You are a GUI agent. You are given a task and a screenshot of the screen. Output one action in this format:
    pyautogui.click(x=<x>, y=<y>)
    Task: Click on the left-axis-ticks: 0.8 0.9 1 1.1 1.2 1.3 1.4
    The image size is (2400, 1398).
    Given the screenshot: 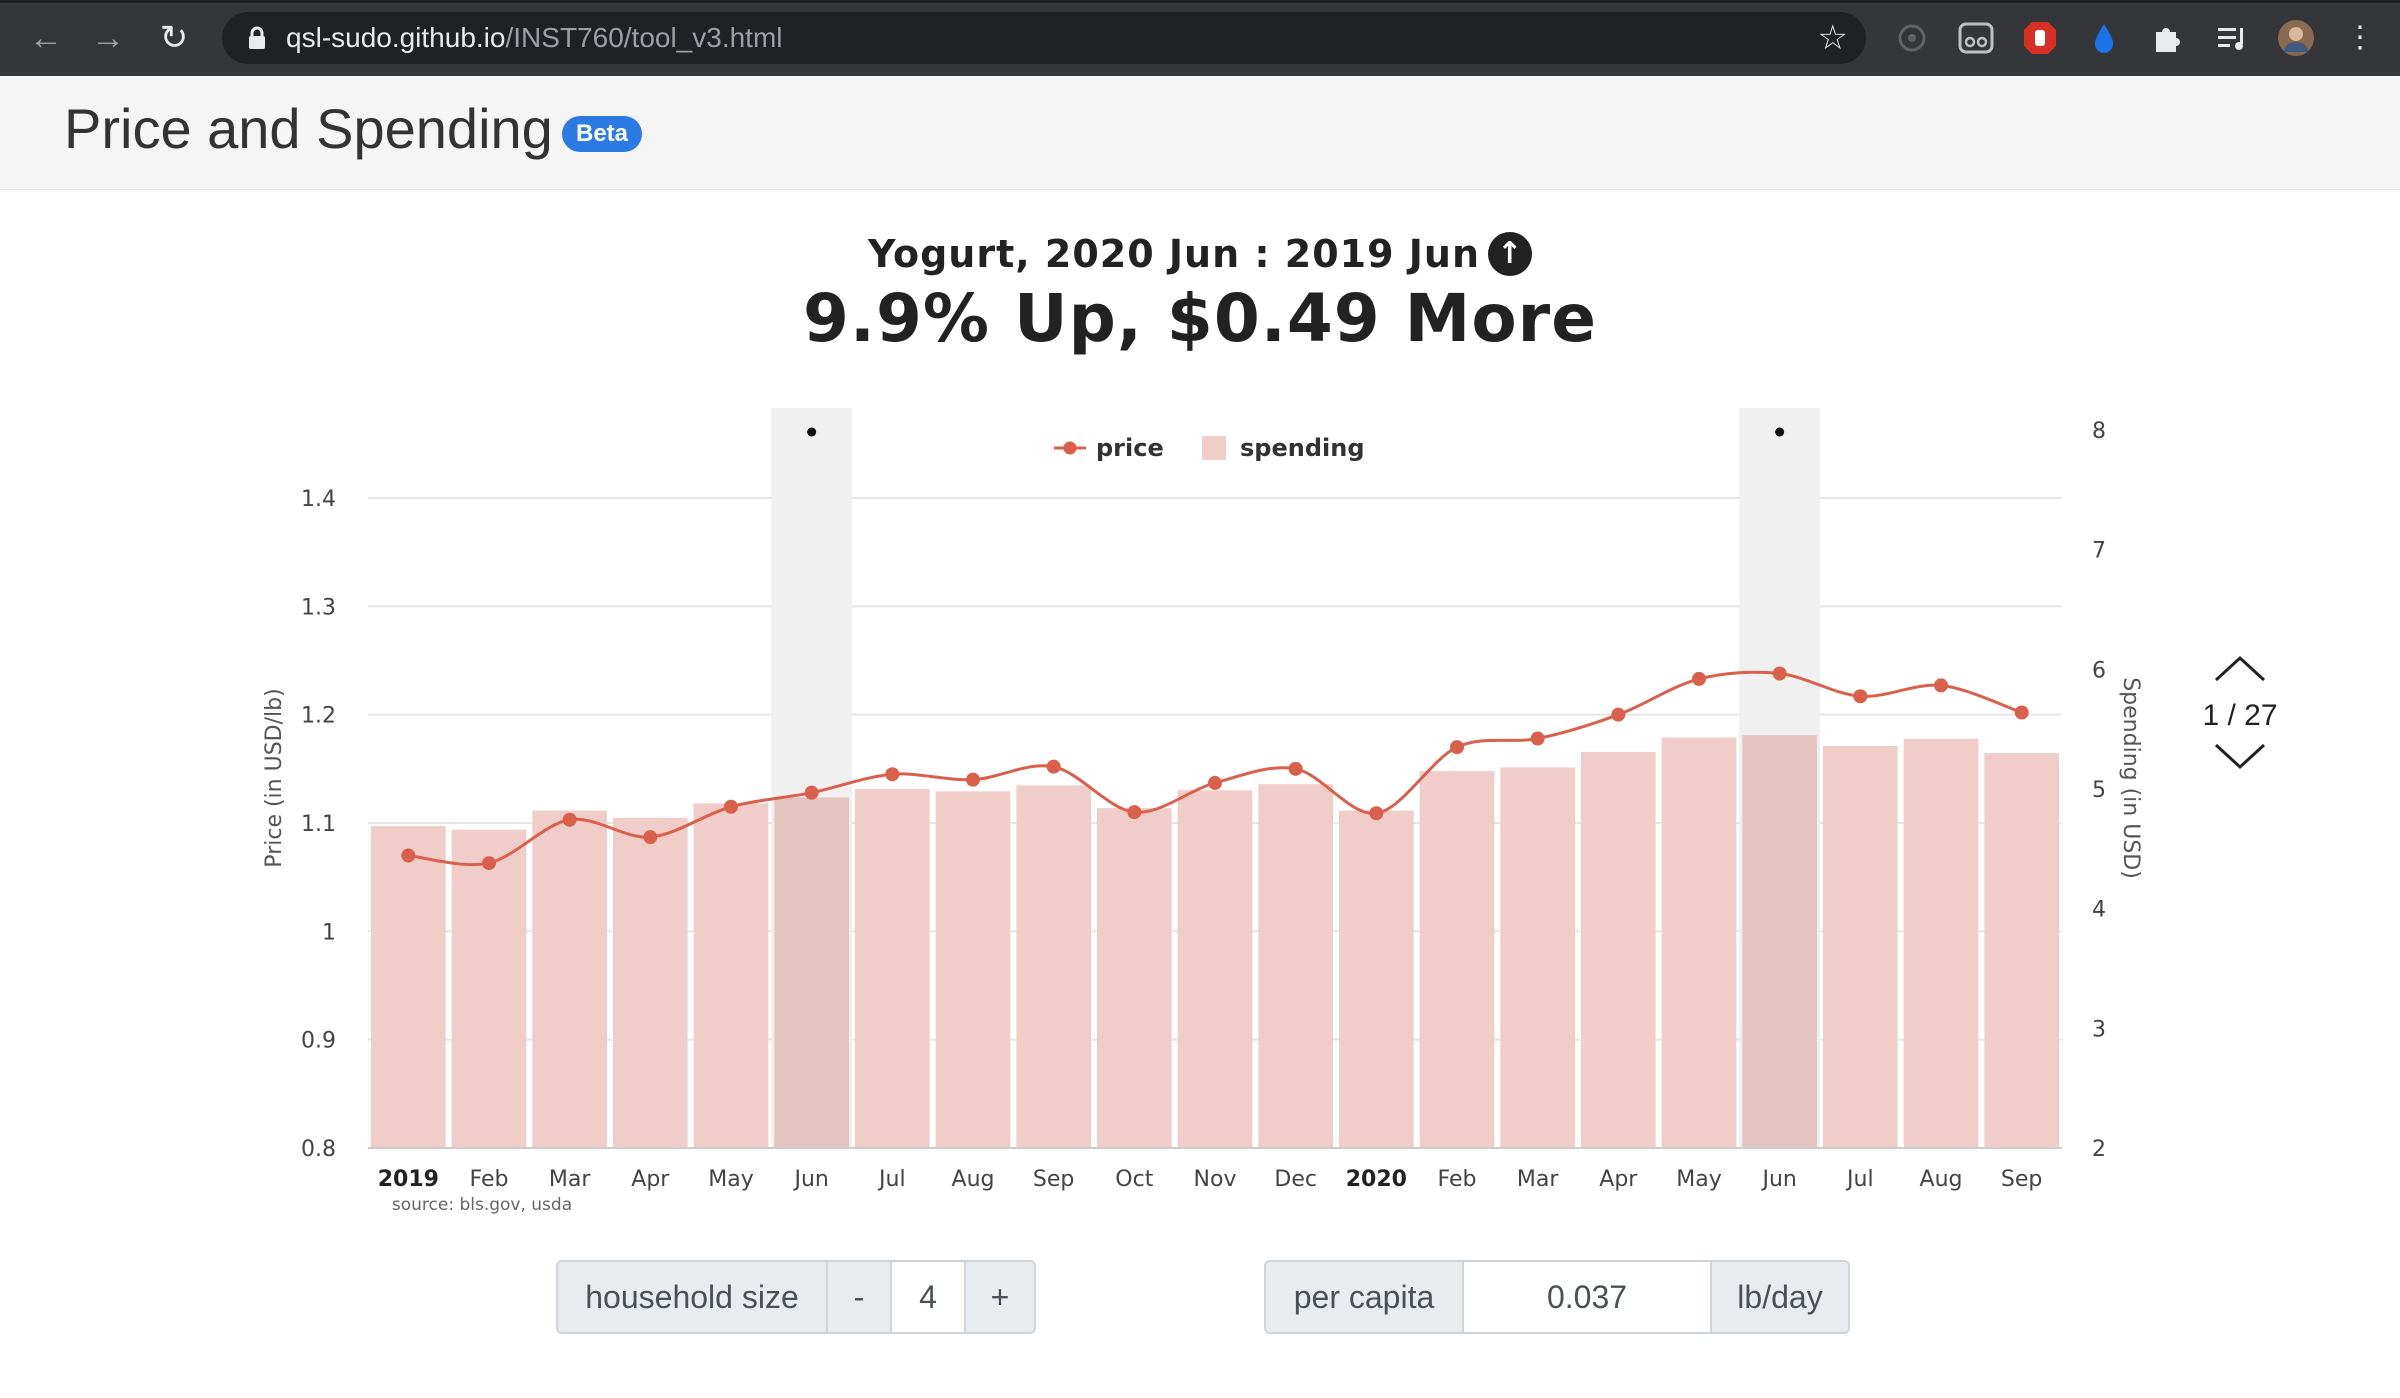 What is the action you would take?
    pyautogui.click(x=318, y=824)
    